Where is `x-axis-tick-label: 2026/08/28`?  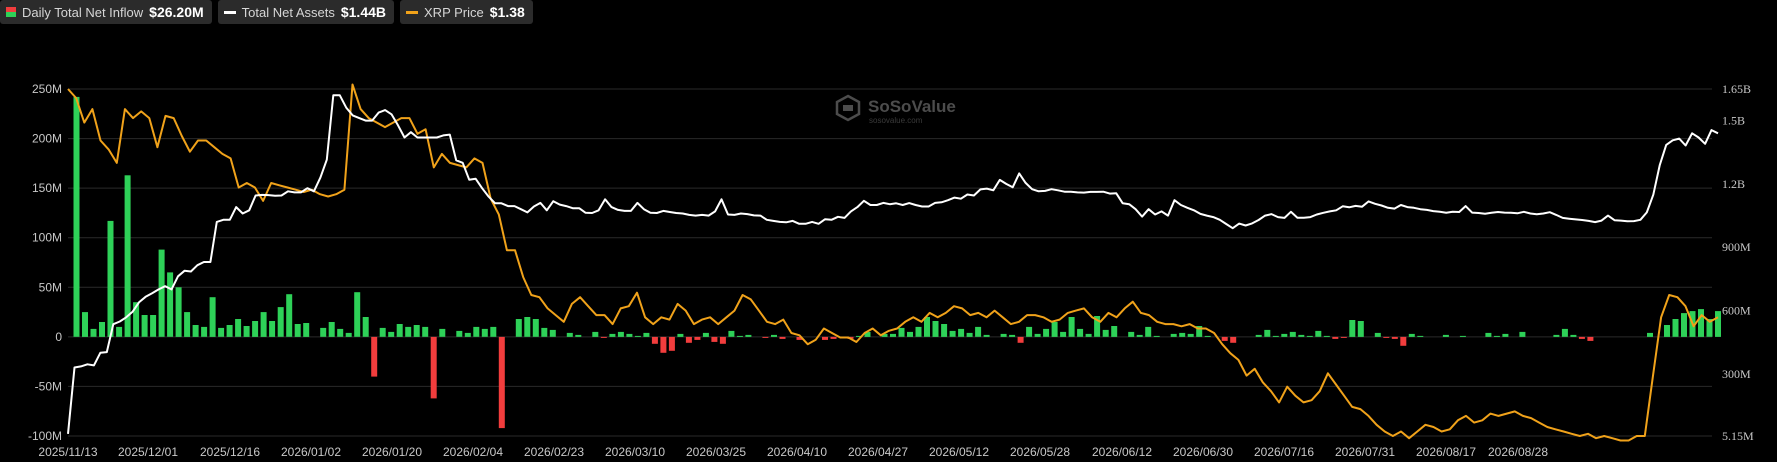
x-axis-tick-label: 2026/08/28 is located at coordinates (1518, 452).